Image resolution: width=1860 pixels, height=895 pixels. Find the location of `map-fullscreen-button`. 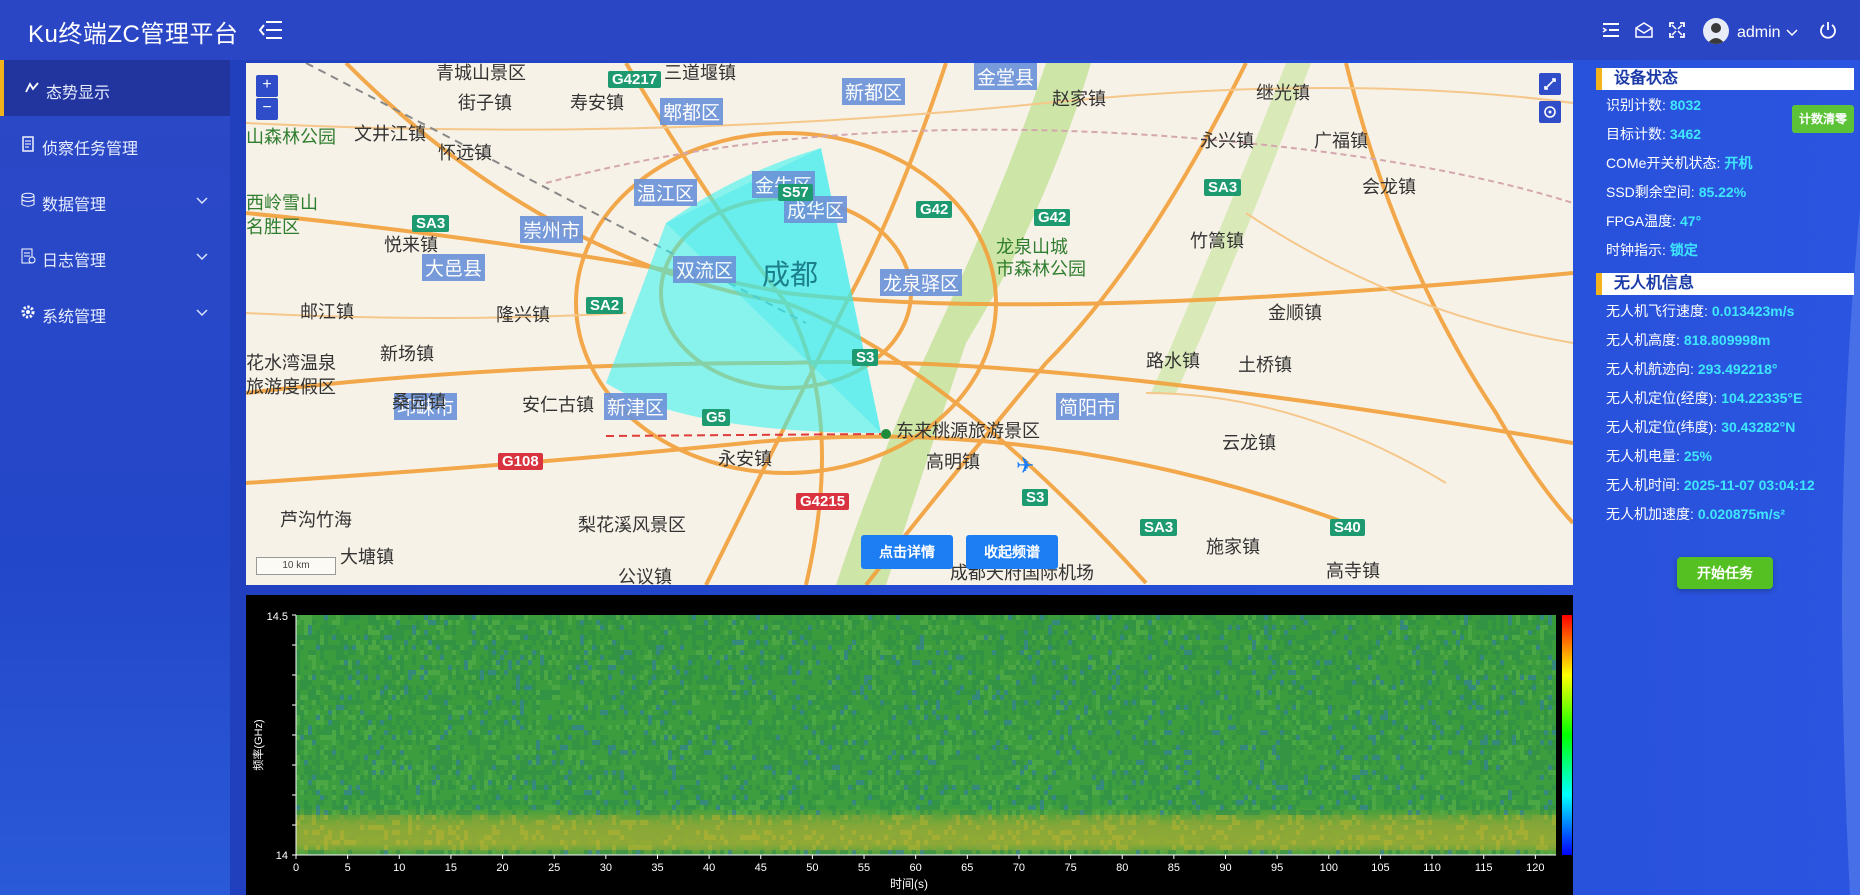

map-fullscreen-button is located at coordinates (1550, 84).